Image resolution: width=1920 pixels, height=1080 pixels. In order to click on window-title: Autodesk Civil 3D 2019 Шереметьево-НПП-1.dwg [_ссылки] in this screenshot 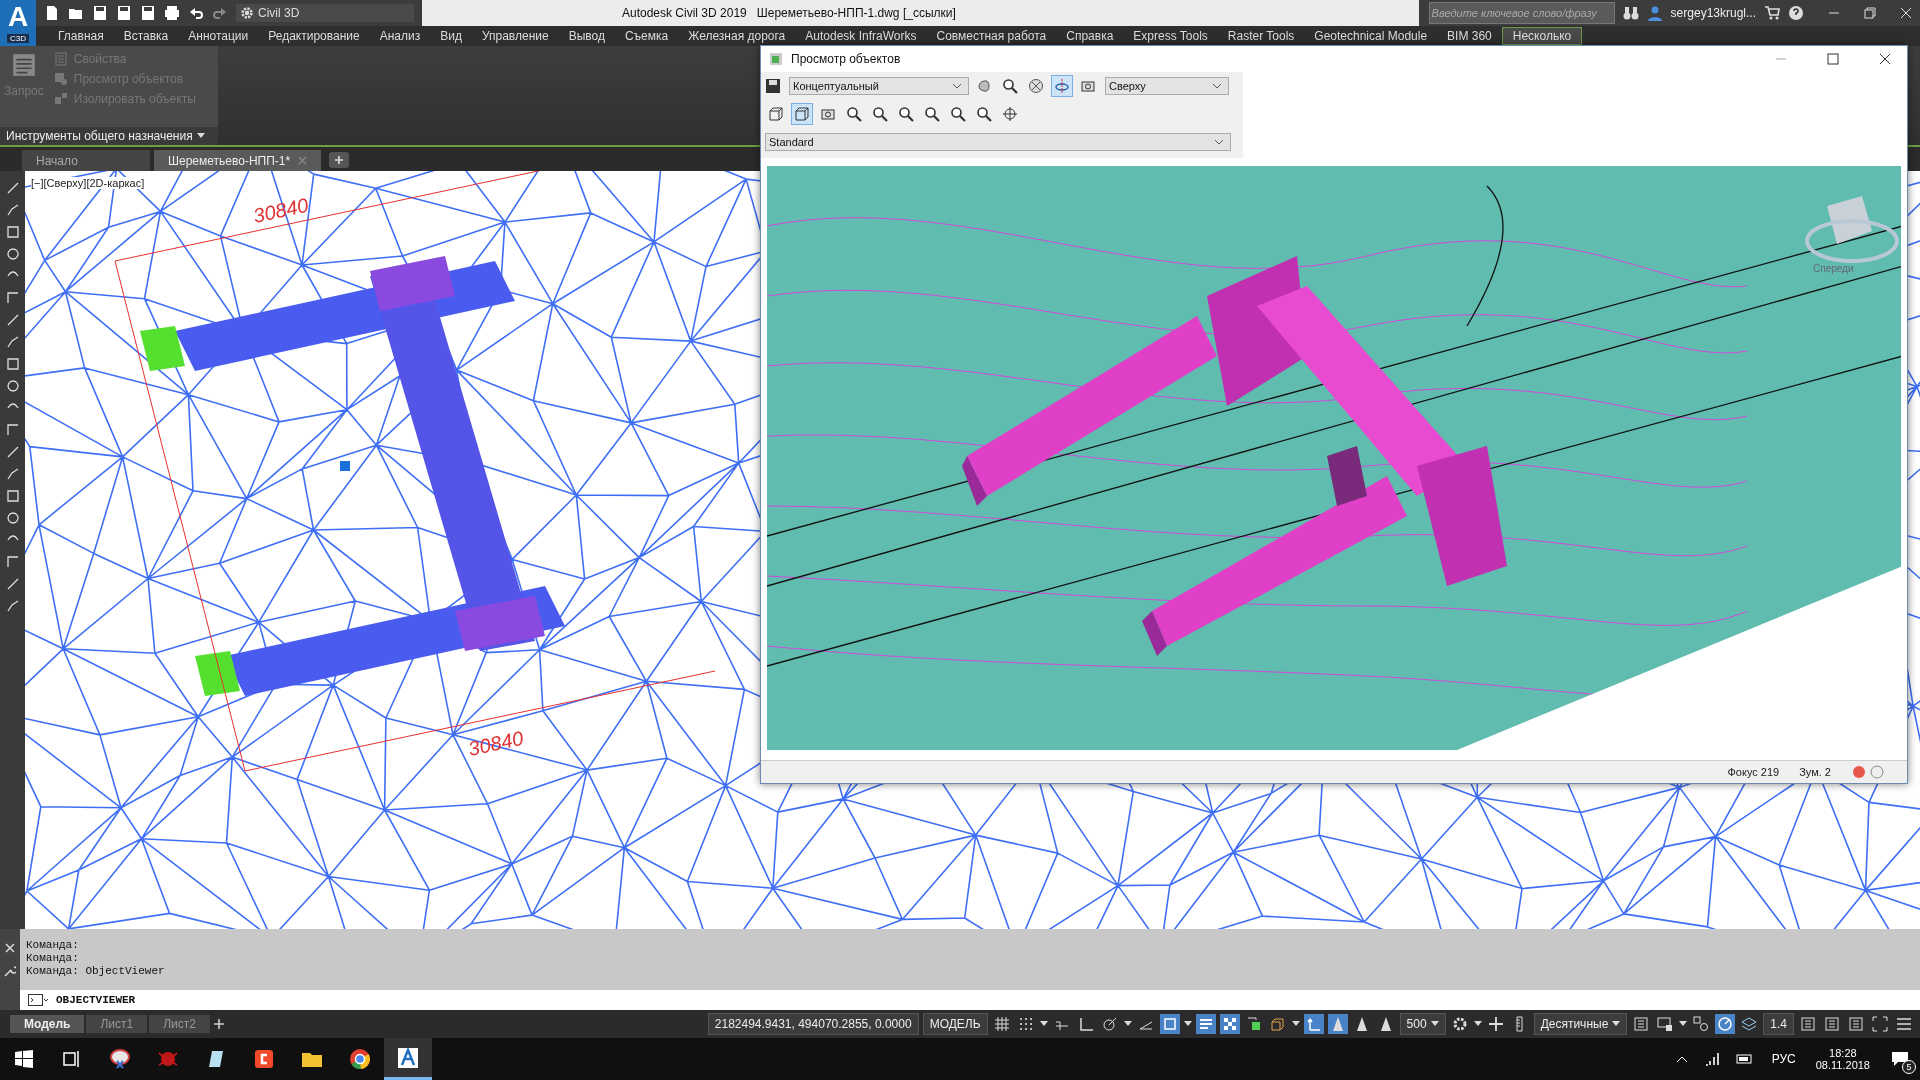, I will do `click(789, 13)`.